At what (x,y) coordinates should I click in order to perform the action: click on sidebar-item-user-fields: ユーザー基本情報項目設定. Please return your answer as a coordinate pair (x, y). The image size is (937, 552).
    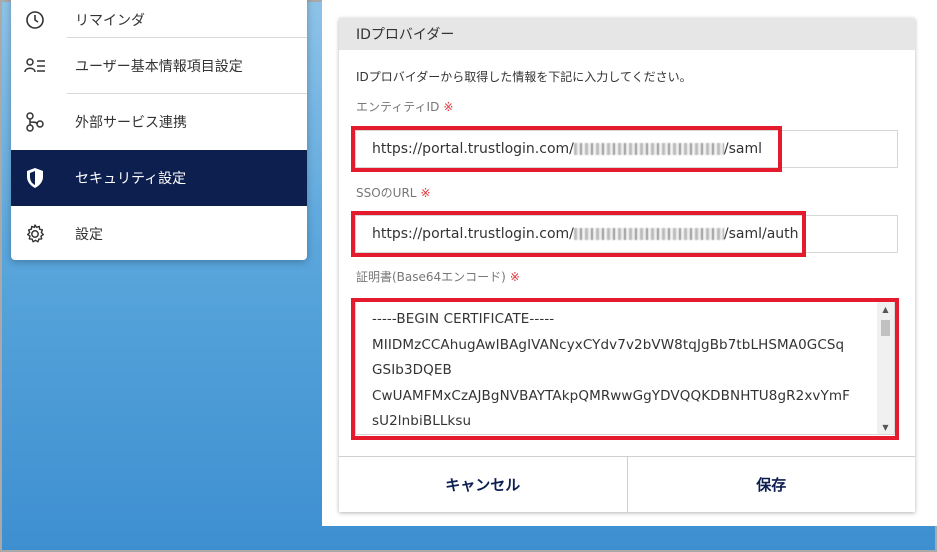
    Looking at the image, I should click on (159, 66).